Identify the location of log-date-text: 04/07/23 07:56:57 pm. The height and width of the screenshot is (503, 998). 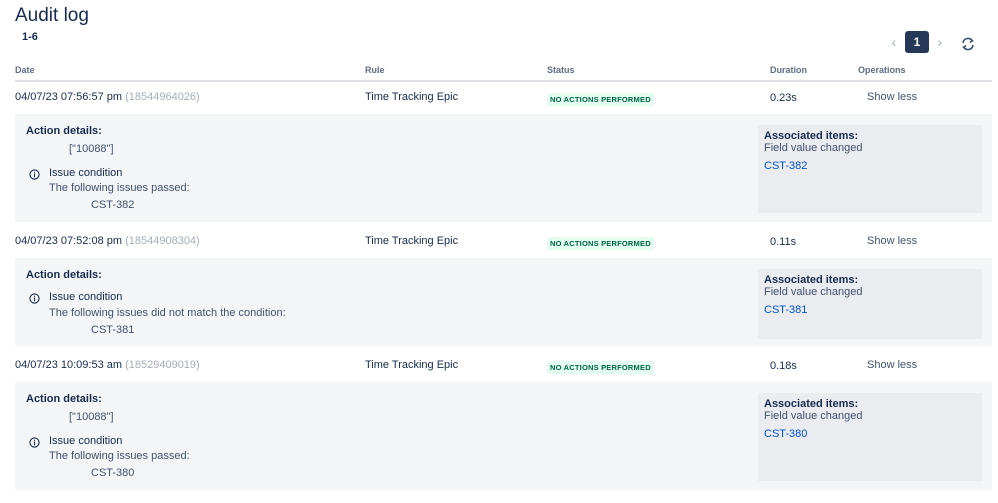
(69, 97).